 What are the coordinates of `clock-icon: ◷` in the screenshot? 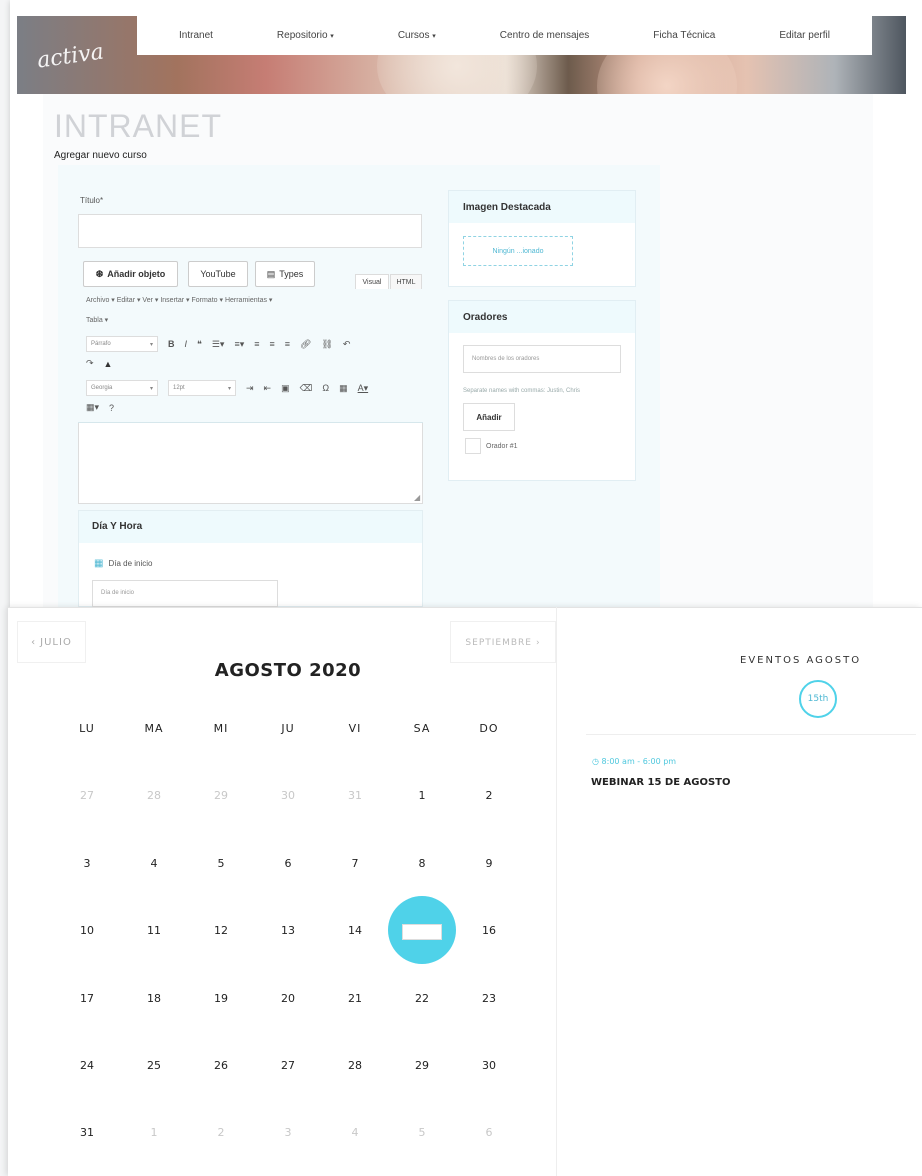 It's located at (595, 761).